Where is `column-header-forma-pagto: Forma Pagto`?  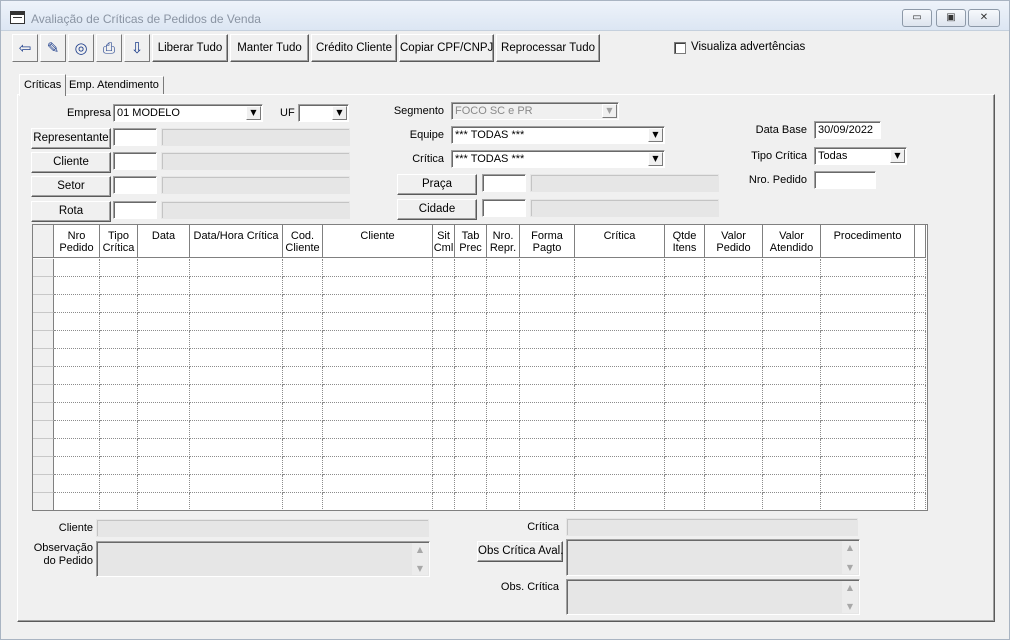
column-header-forma-pagto: Forma Pagto is located at coordinates (547, 241).